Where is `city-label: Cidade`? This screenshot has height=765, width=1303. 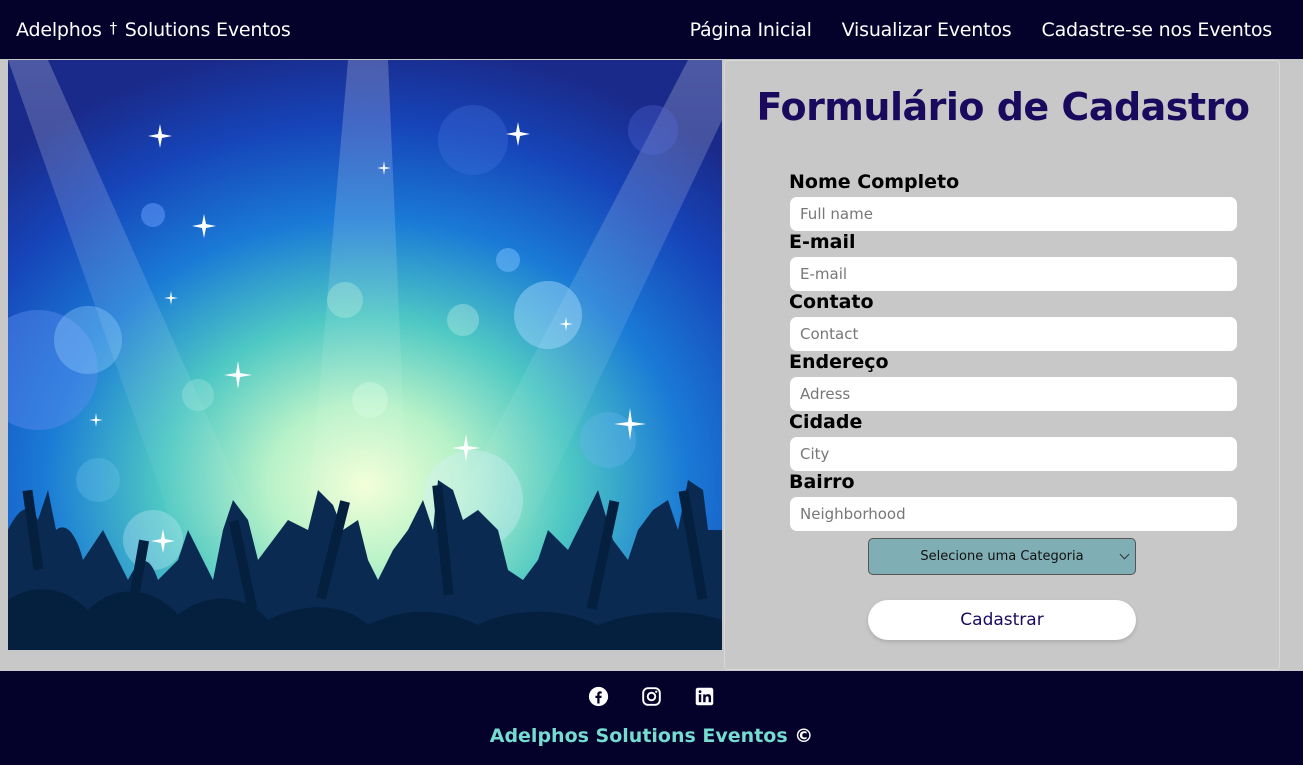 city-label: Cidade is located at coordinates (826, 422).